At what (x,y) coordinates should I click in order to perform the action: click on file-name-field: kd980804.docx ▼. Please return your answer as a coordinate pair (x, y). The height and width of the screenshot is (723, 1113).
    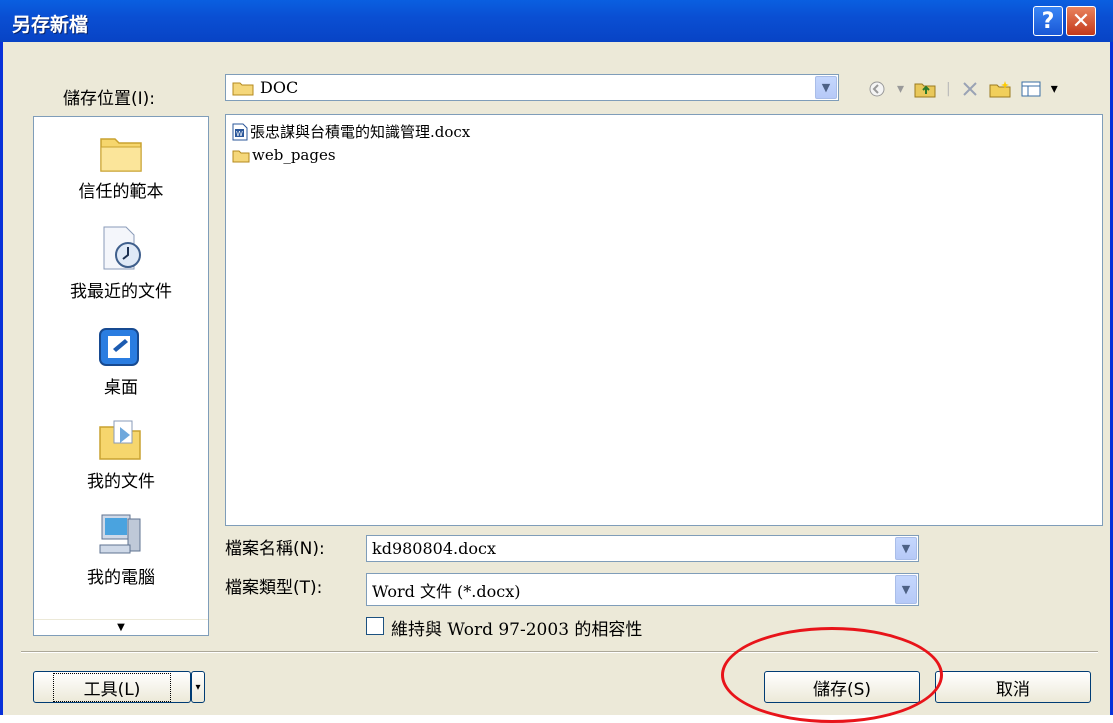
    Looking at the image, I should click on (642, 548).